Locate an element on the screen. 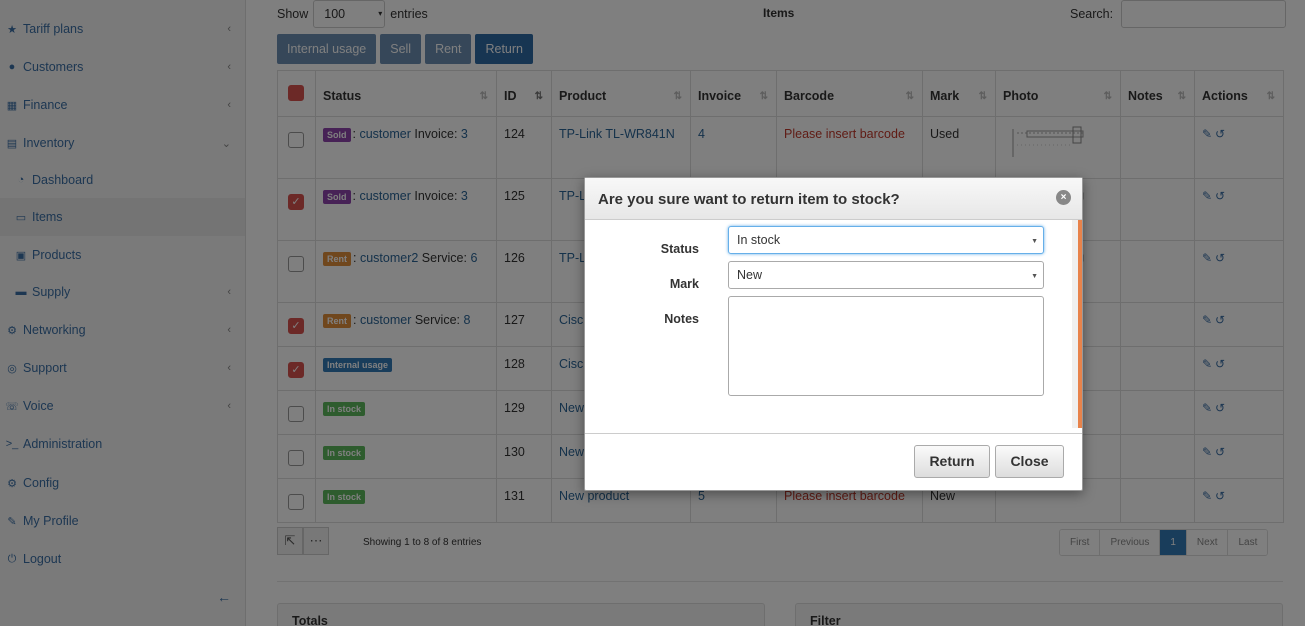 This screenshot has width=1305, height=626. notes-textarea is located at coordinates (886, 346).